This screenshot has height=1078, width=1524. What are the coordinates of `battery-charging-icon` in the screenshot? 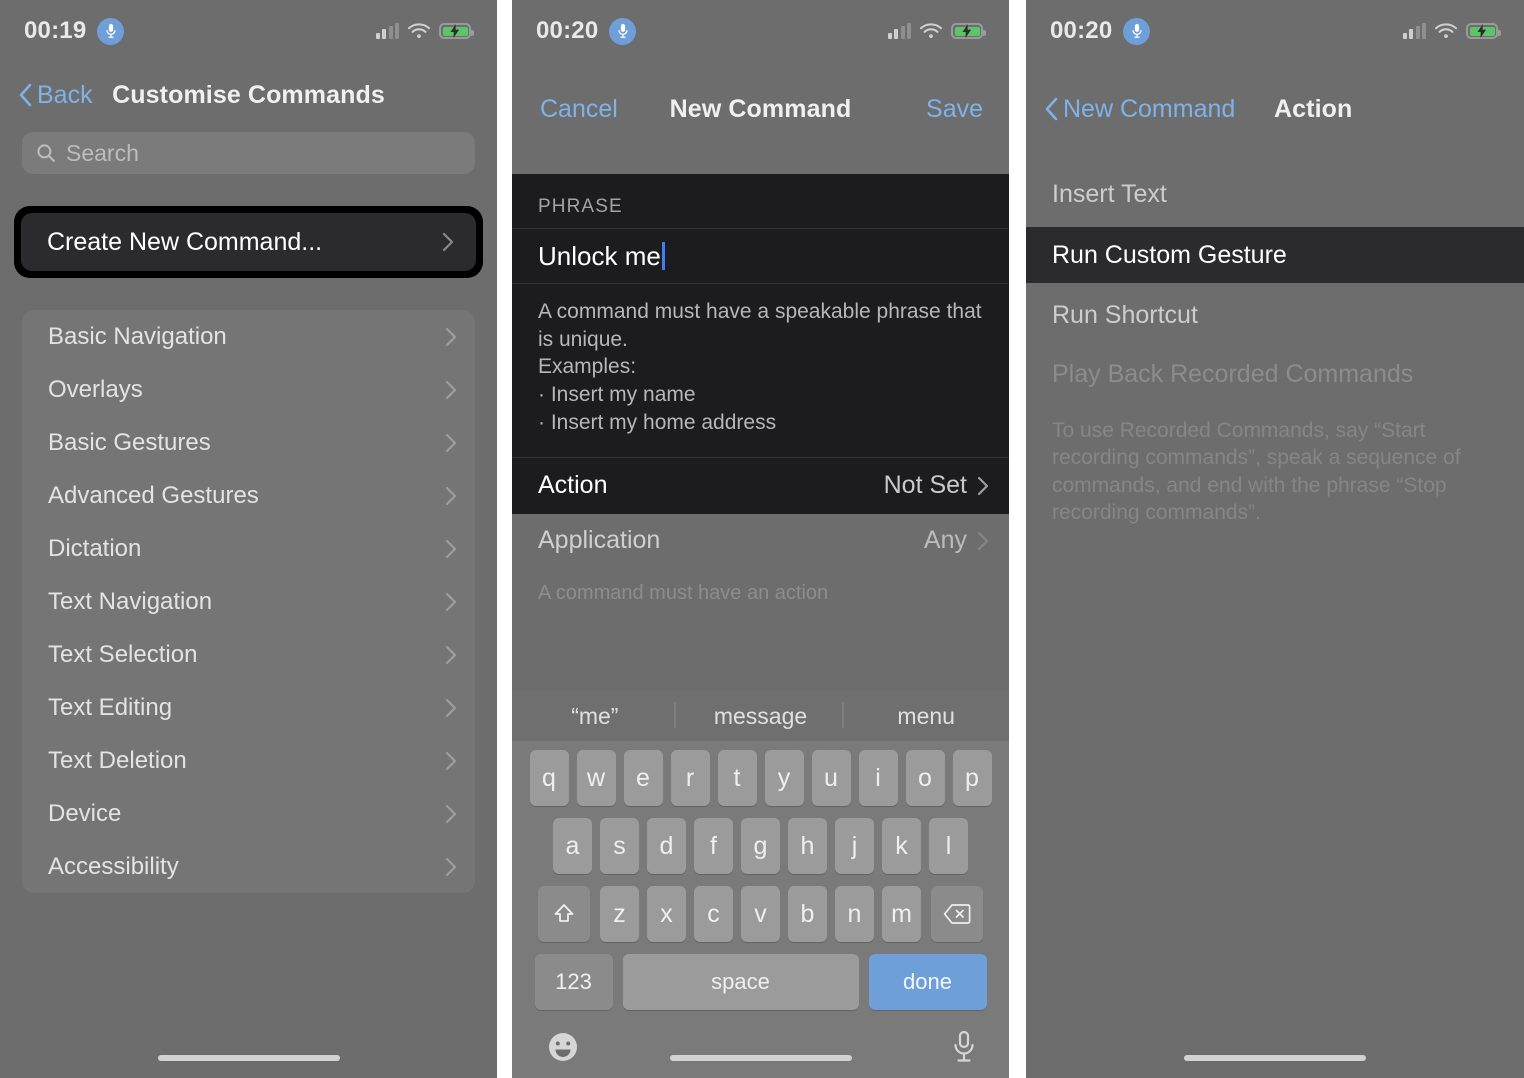 It's located at (968, 31).